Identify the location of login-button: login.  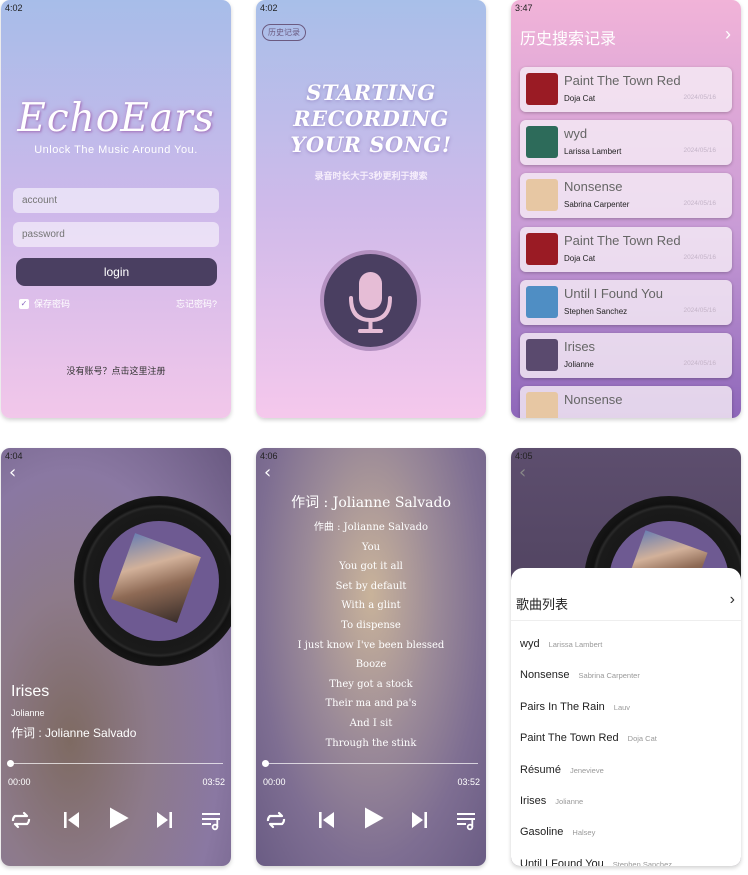
(116, 272).